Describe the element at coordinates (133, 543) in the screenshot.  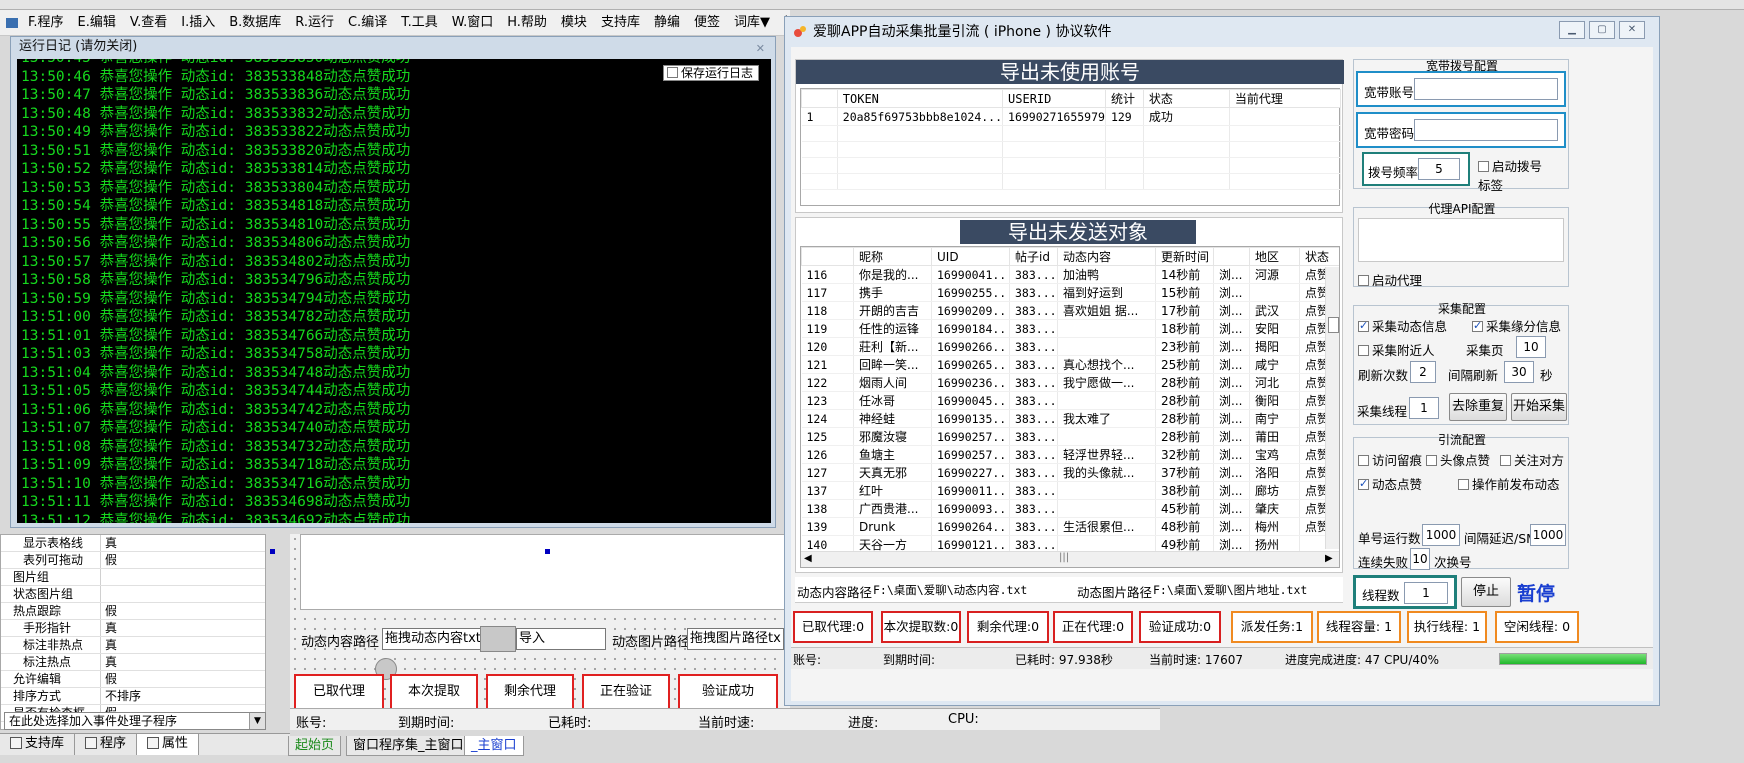
I see `property-row: 显示表格线真` at that location.